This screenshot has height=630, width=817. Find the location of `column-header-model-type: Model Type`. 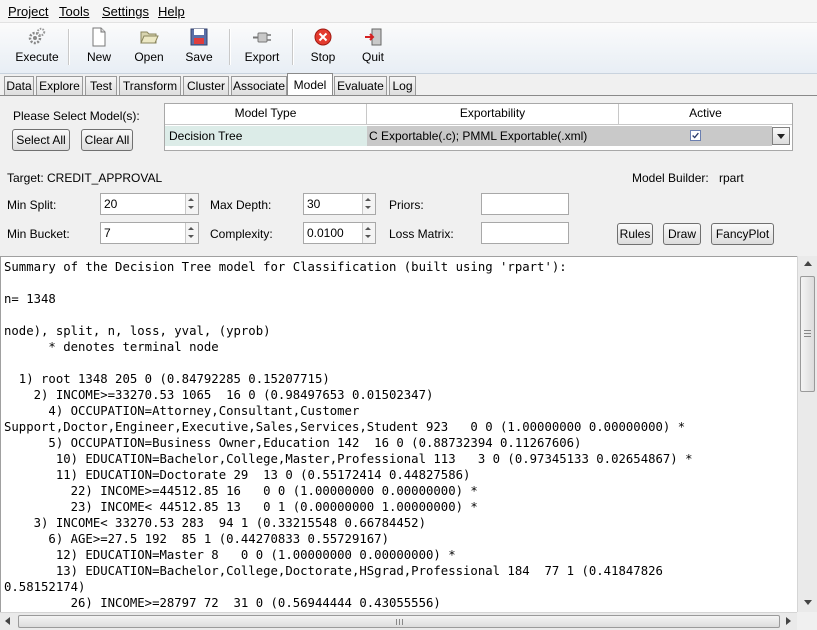

column-header-model-type: Model Type is located at coordinates (266, 114).